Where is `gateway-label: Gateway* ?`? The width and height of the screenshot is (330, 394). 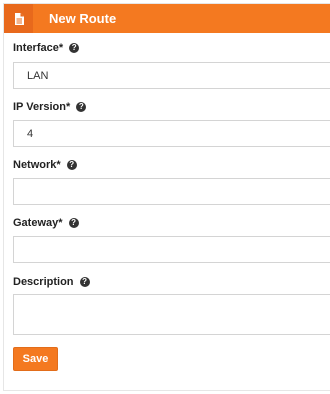
gateway-label: Gateway* ? is located at coordinates (46, 223).